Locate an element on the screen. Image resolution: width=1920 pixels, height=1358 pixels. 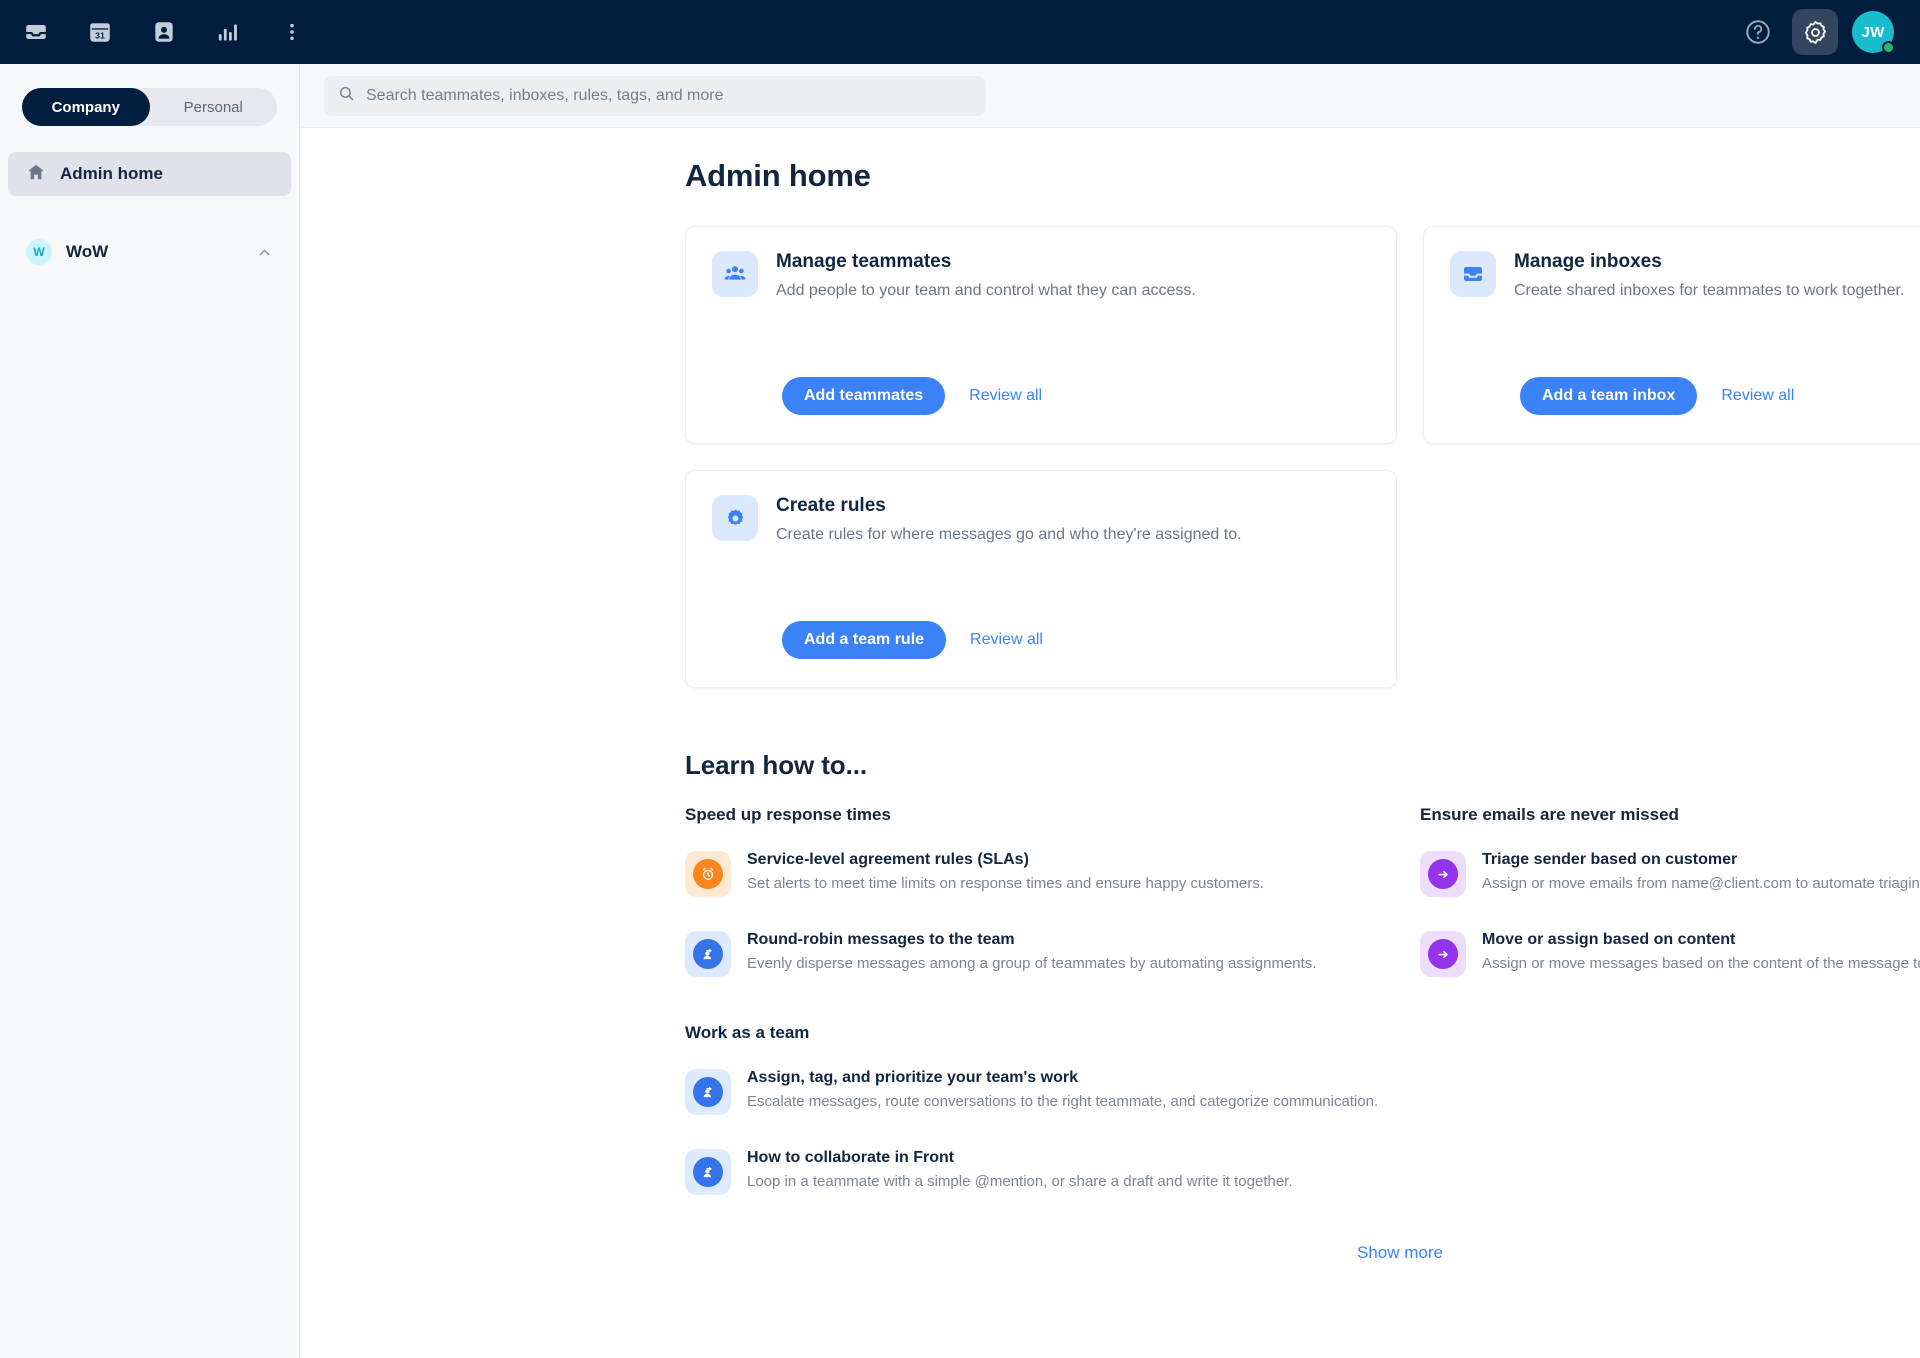
calendar-icon: 31 is located at coordinates (100, 32).